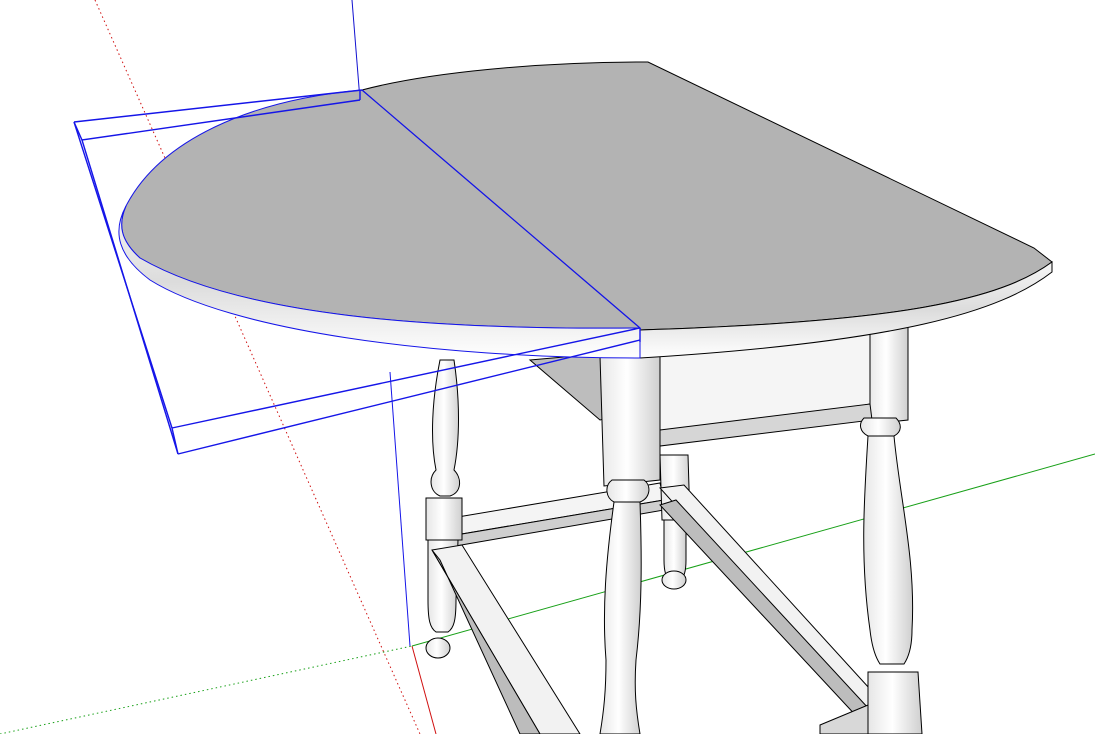  I want to click on front-leg, so click(630, 541).